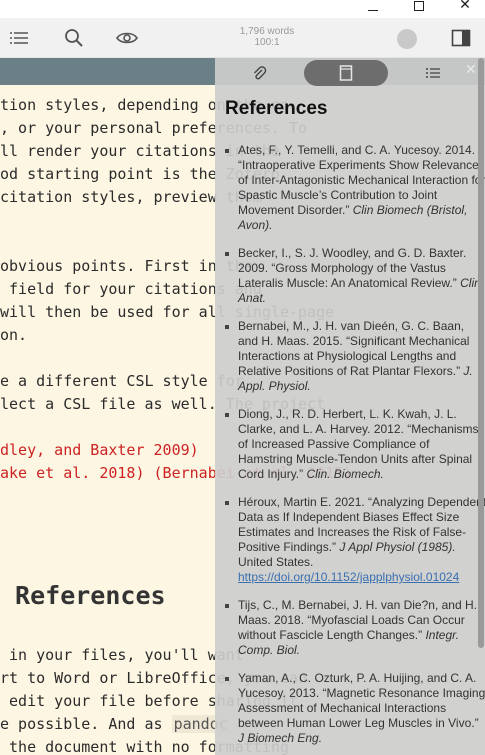 The height and width of the screenshot is (755, 485). I want to click on search-button, so click(74, 38).